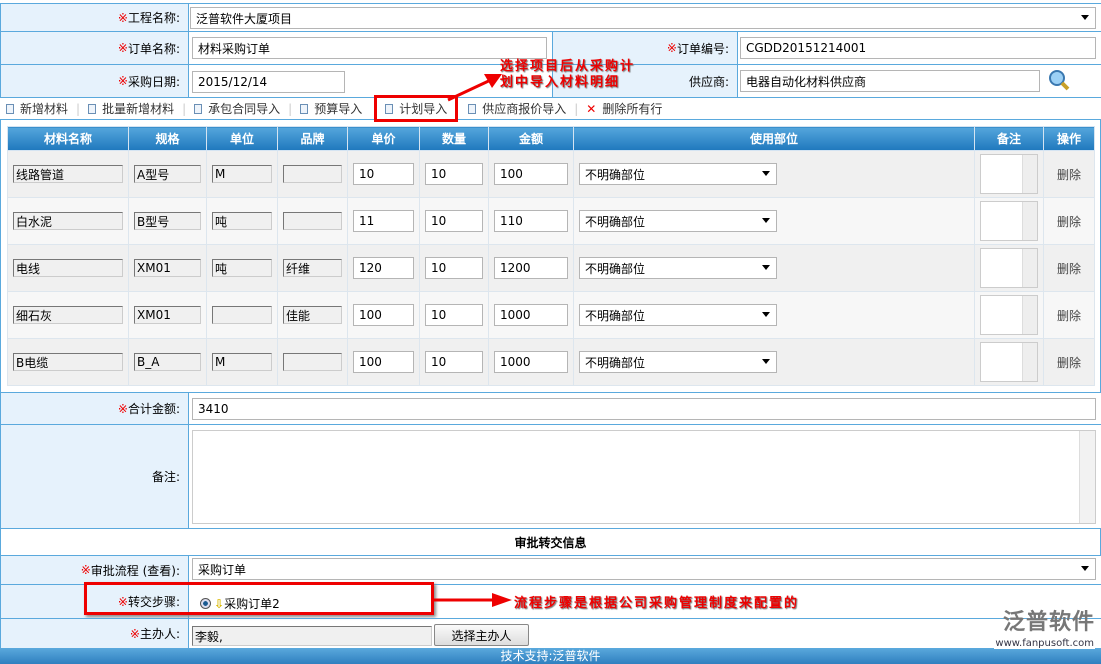 The width and height of the screenshot is (1101, 664). I want to click on owner-input: 李毅,, so click(312, 636).